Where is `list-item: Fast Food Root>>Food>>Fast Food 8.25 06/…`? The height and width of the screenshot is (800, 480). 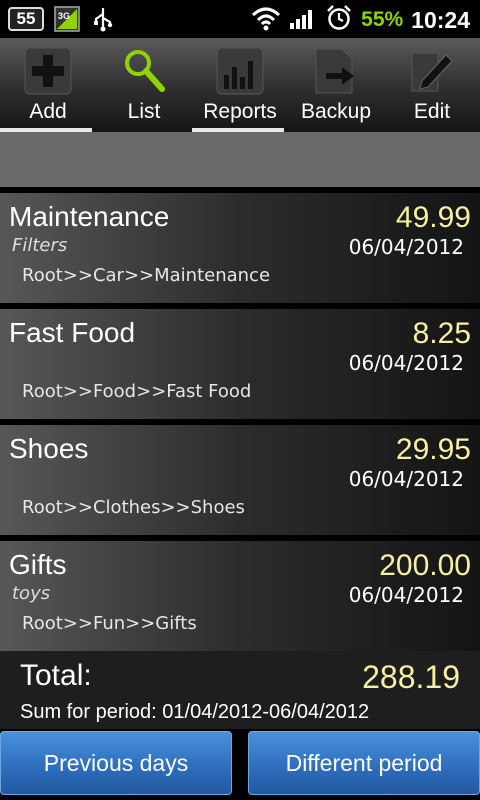 list-item: Fast Food Root>>Food>>Fast Food 8.25 06/… is located at coordinates (240, 364).